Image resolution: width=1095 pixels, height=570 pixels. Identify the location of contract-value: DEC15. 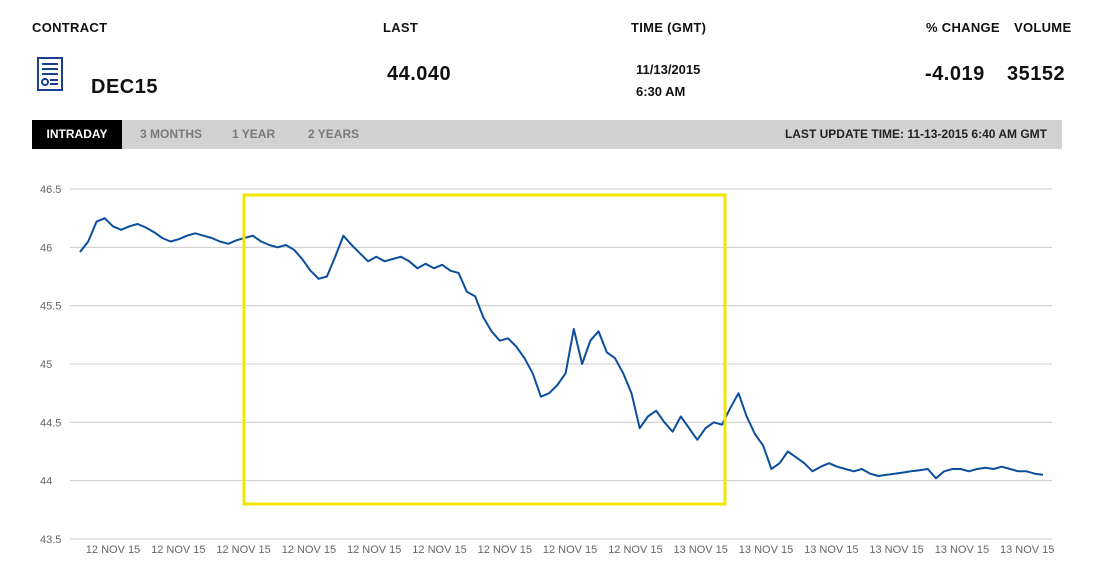
(124, 87).